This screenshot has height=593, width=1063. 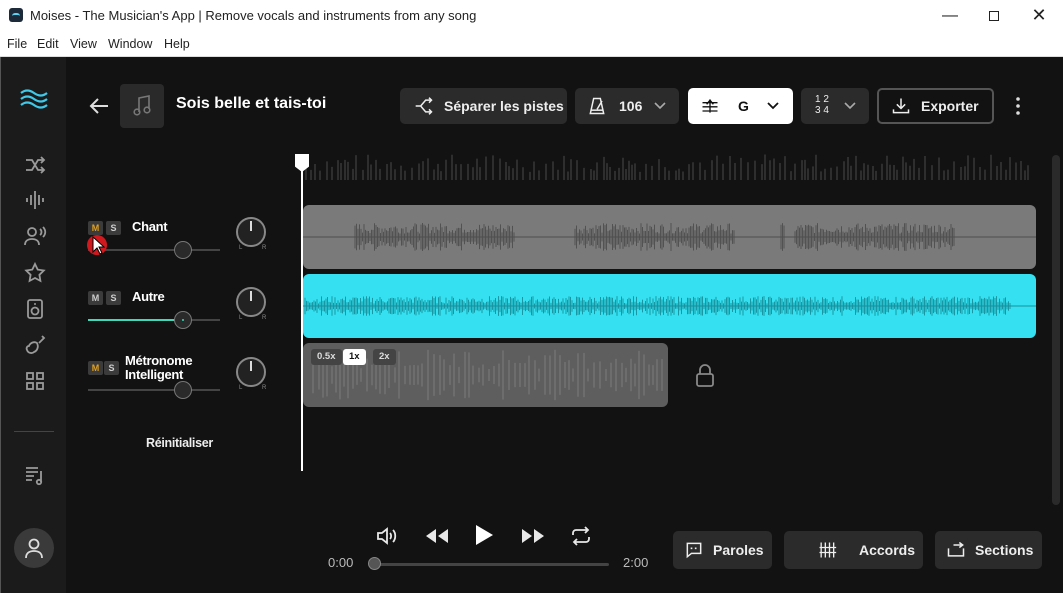 What do you see at coordinates (35, 381) in the screenshot?
I see `apps-grid-icon` at bounding box center [35, 381].